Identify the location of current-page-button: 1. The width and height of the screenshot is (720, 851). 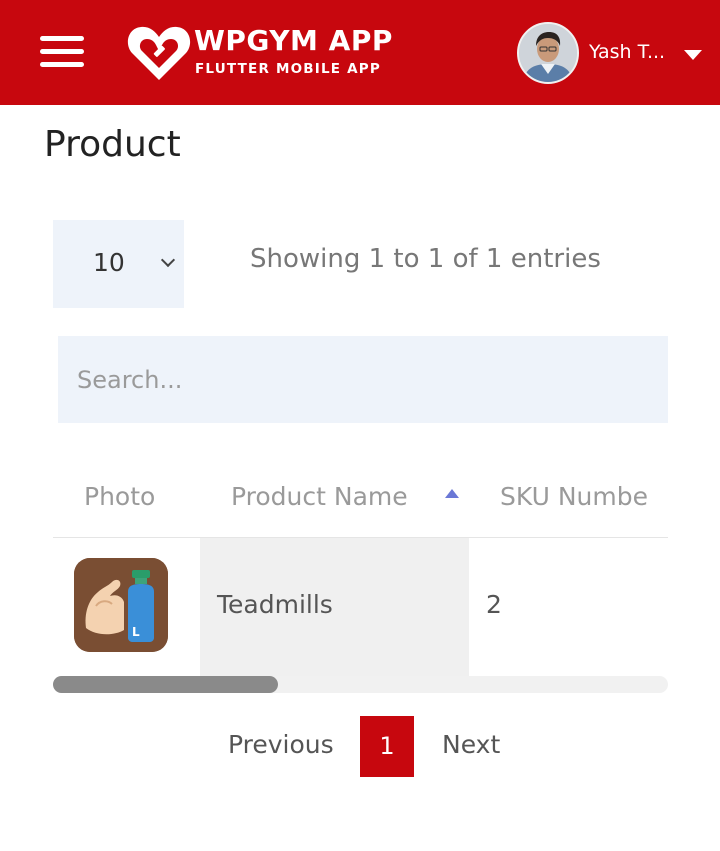
(387, 746).